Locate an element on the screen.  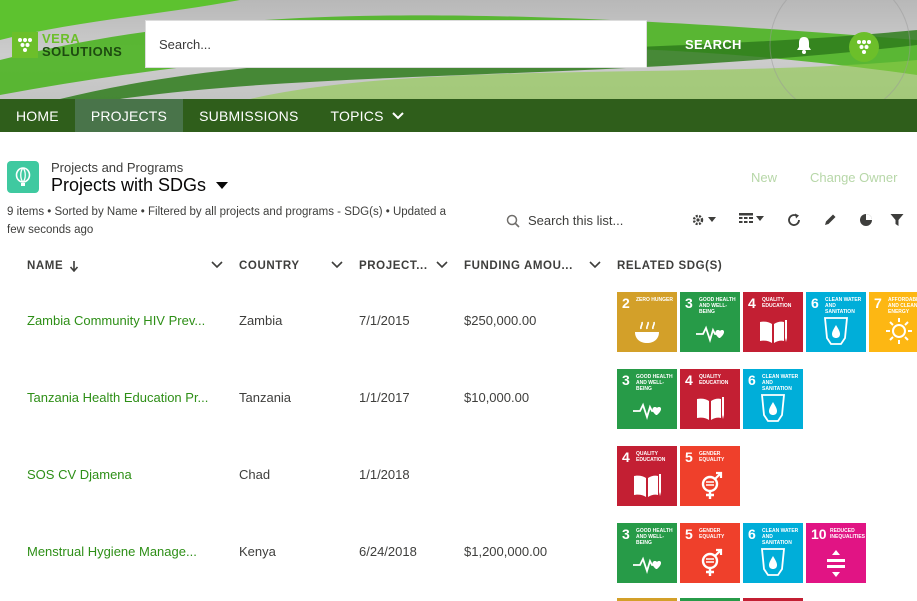
list-search-box is located at coordinates (577, 220).